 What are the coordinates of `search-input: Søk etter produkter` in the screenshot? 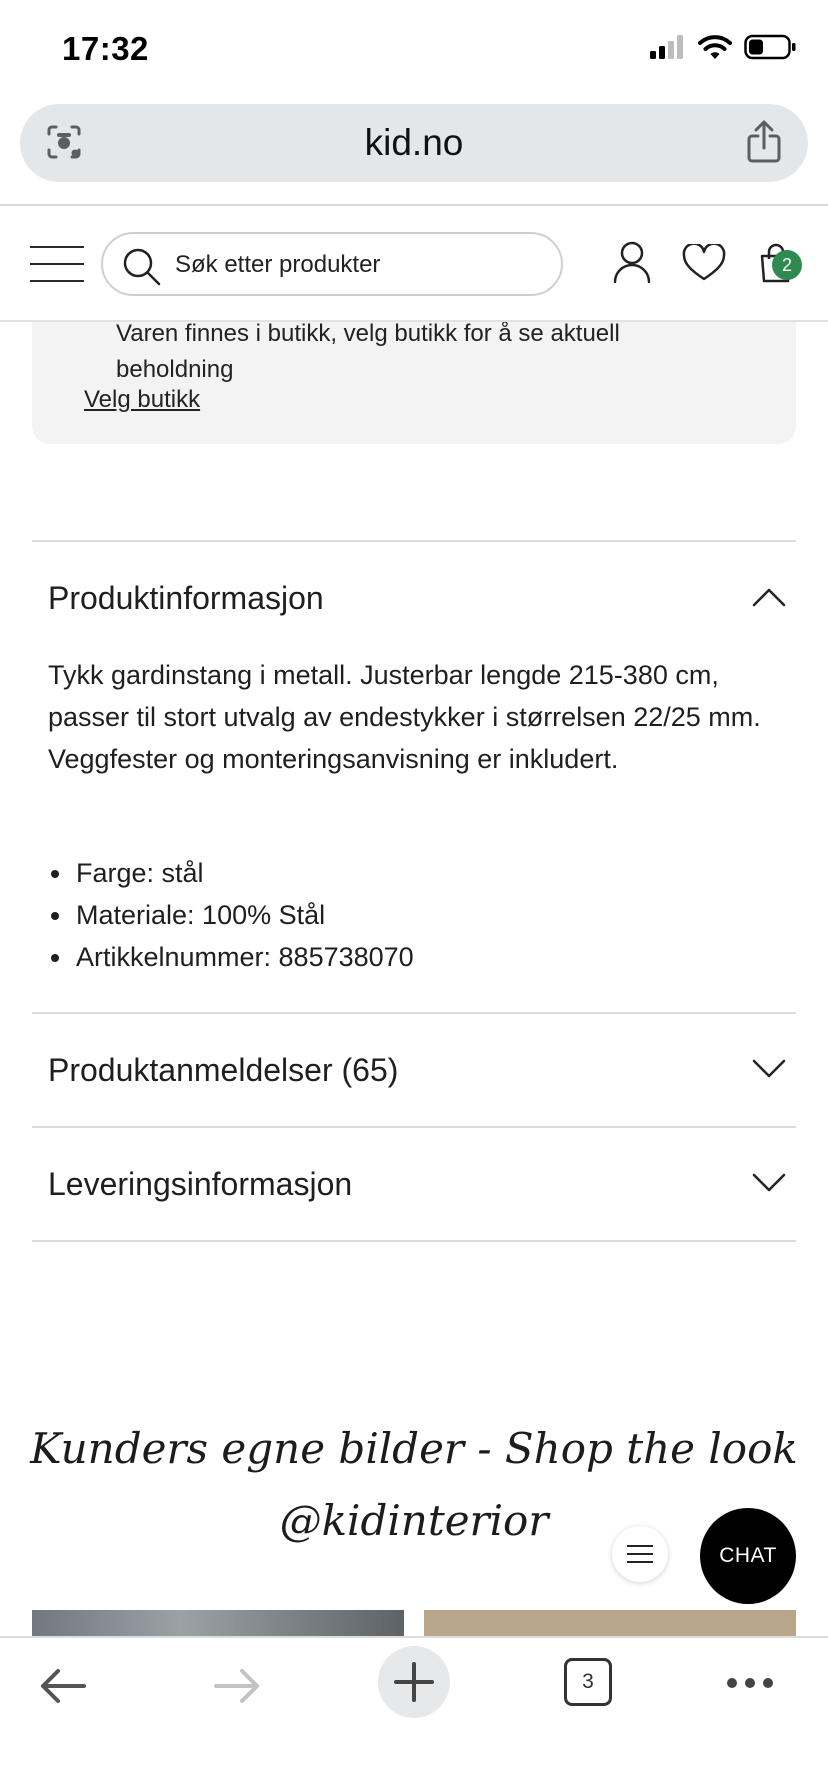 It's located at (332, 264).